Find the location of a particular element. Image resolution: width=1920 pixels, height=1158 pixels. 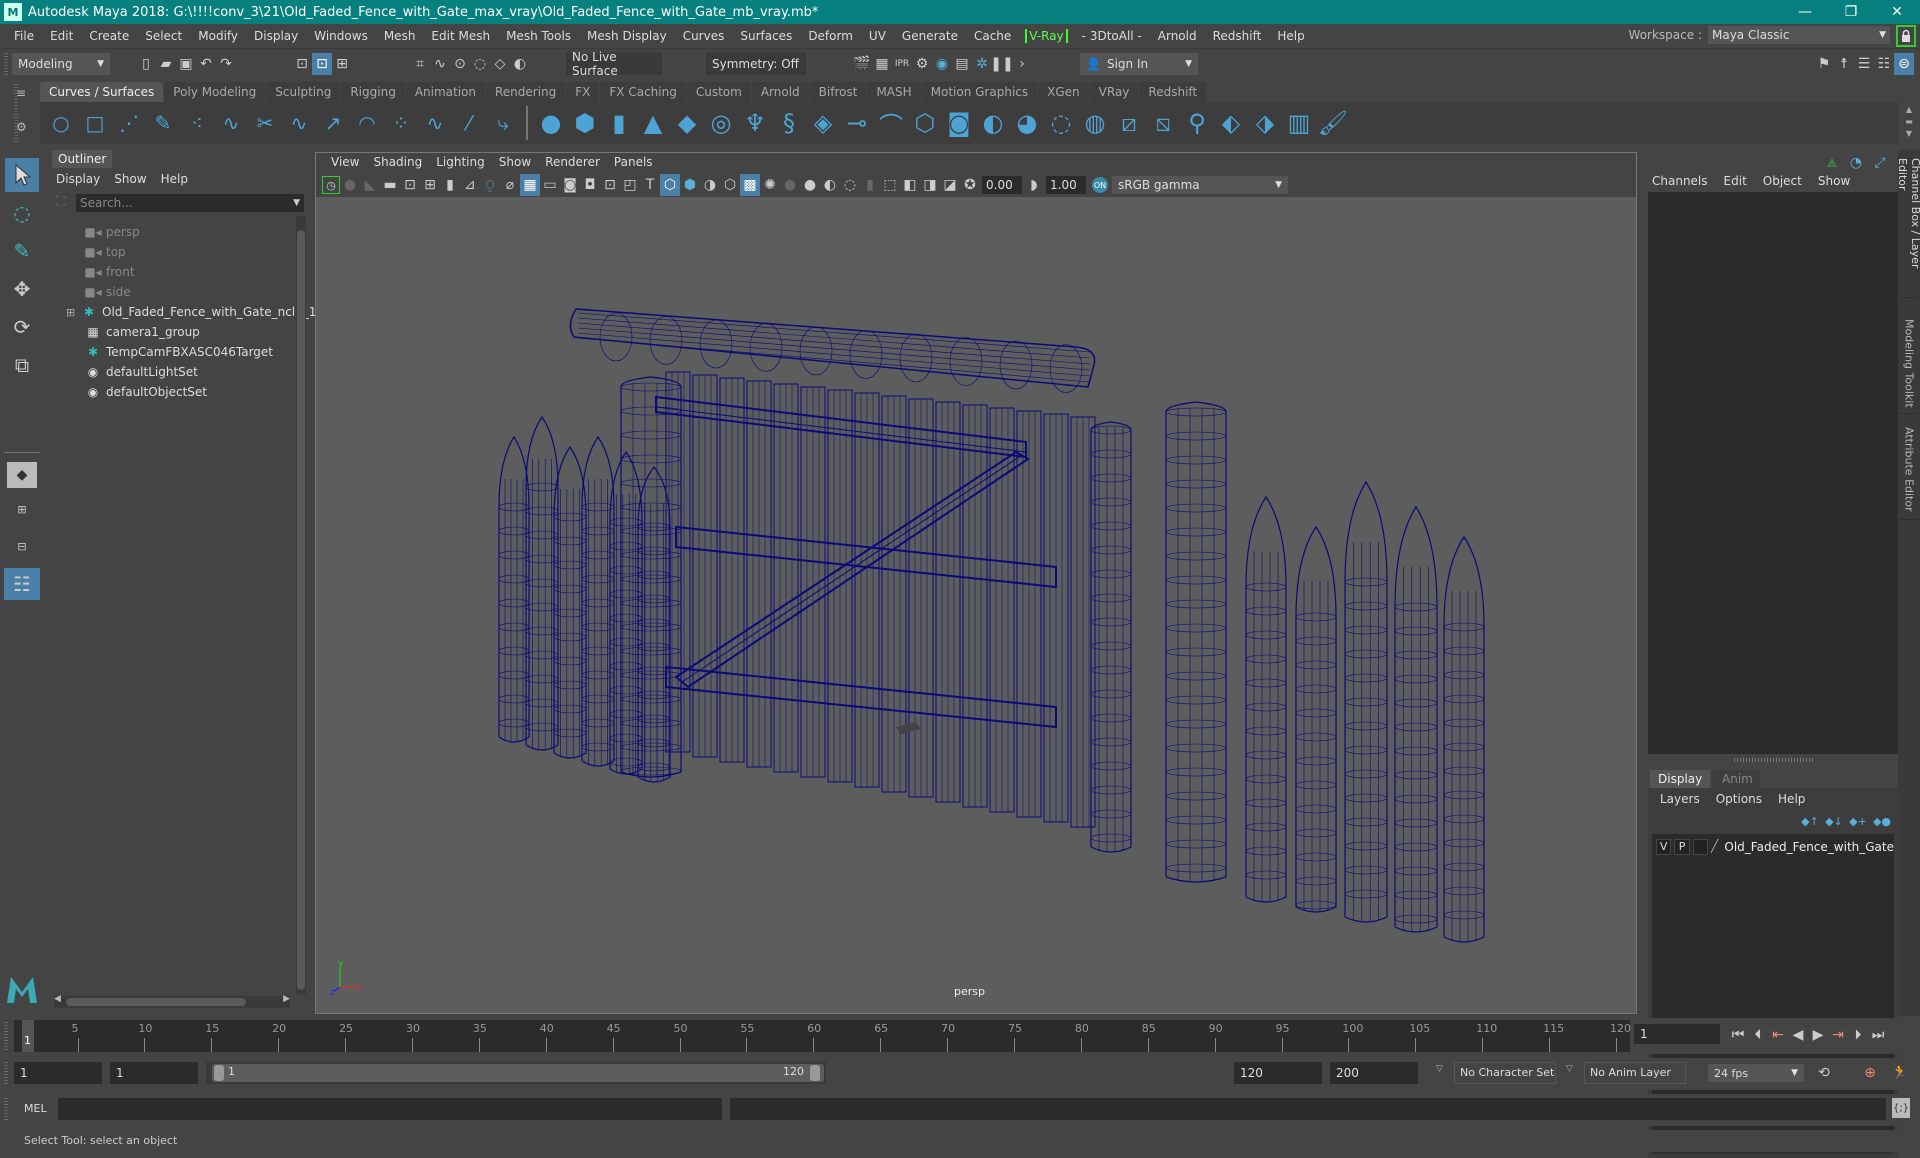

step-back-frame-icon: ⏴ is located at coordinates (1758, 1035).